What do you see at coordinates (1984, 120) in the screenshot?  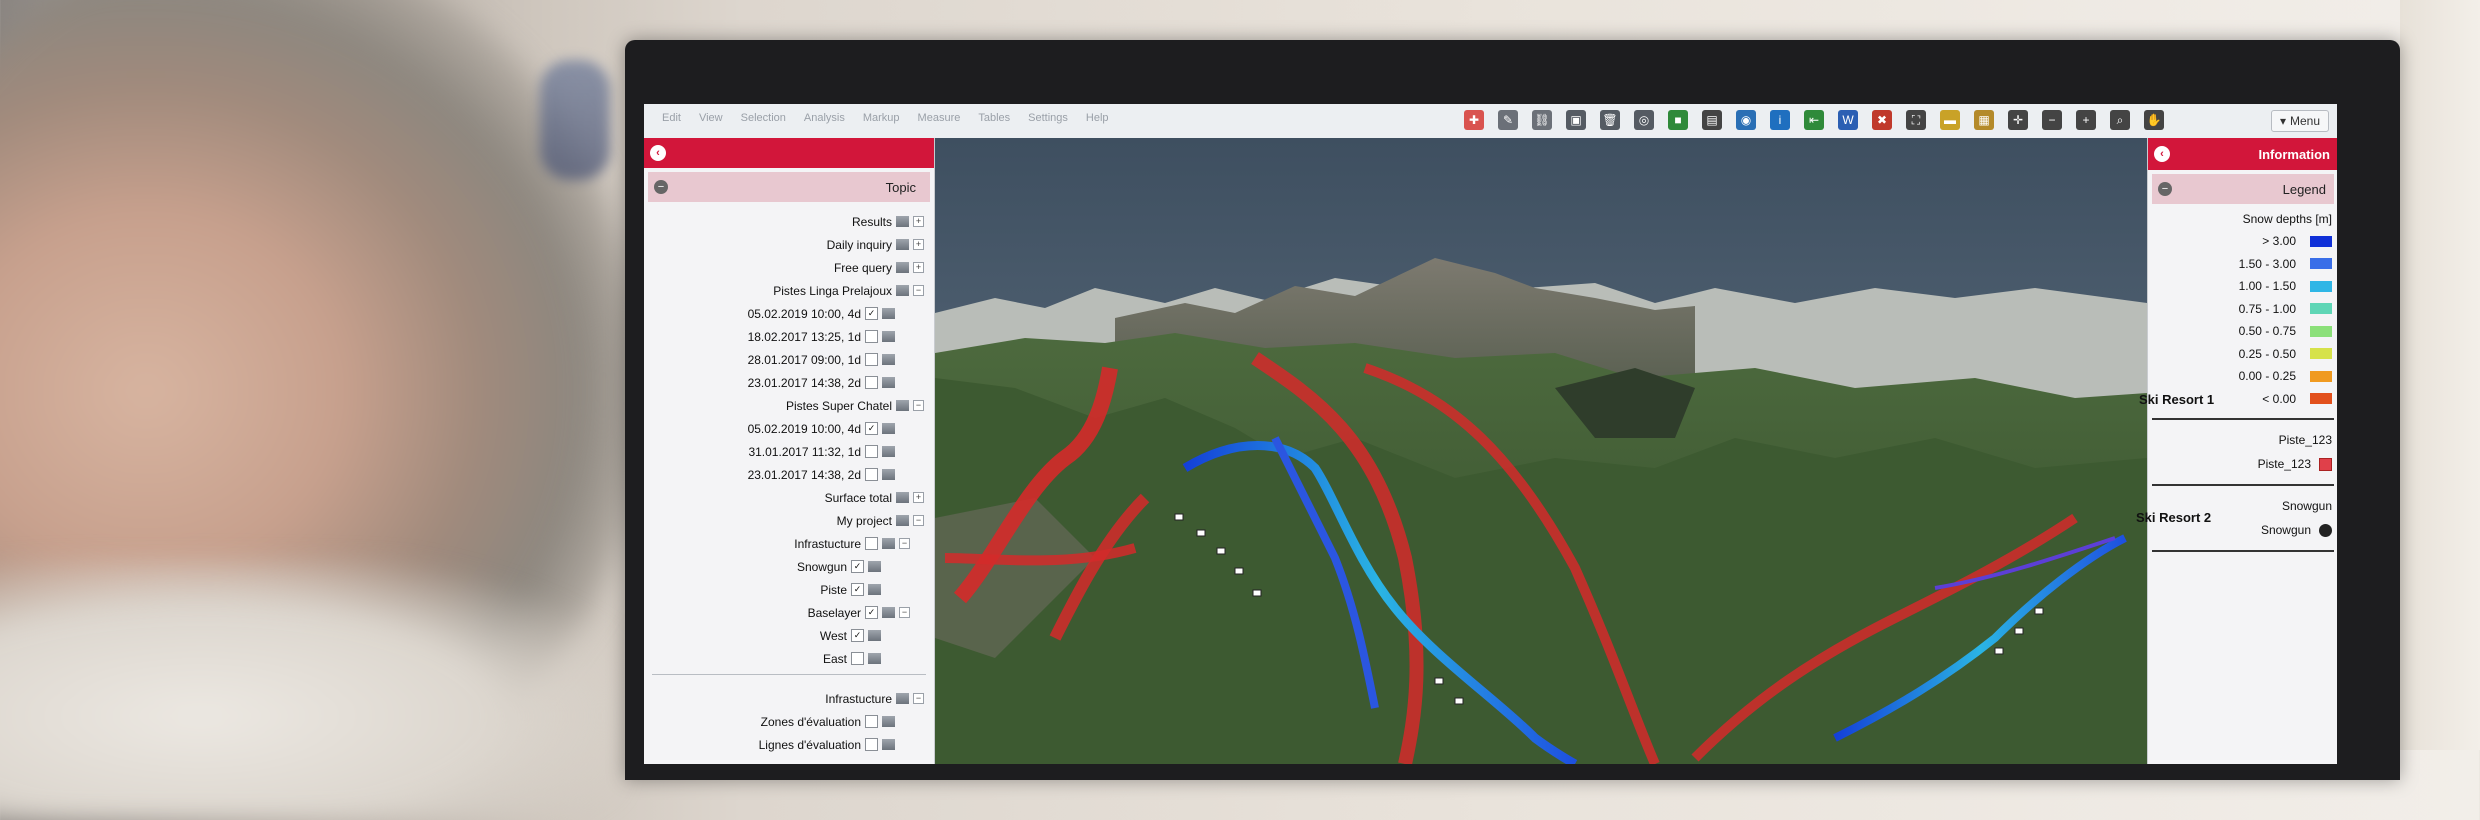 I see `layers-icon: ▦` at bounding box center [1984, 120].